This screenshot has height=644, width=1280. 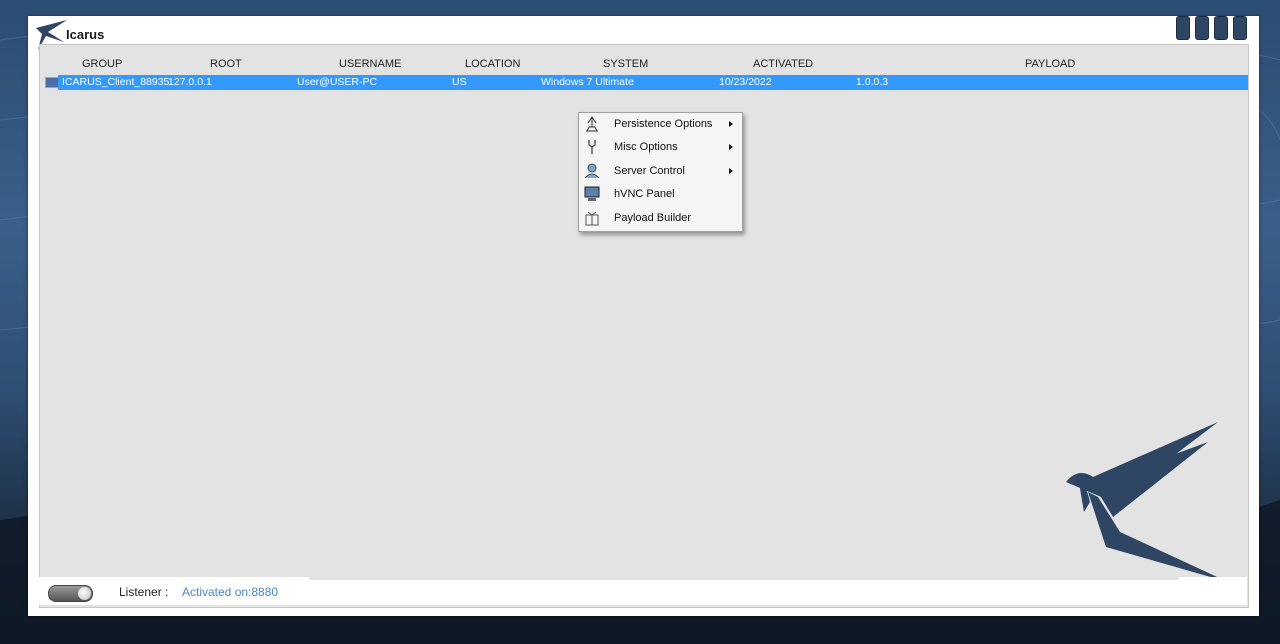 What do you see at coordinates (230, 592) in the screenshot?
I see `listener-status: Activated on:8880` at bounding box center [230, 592].